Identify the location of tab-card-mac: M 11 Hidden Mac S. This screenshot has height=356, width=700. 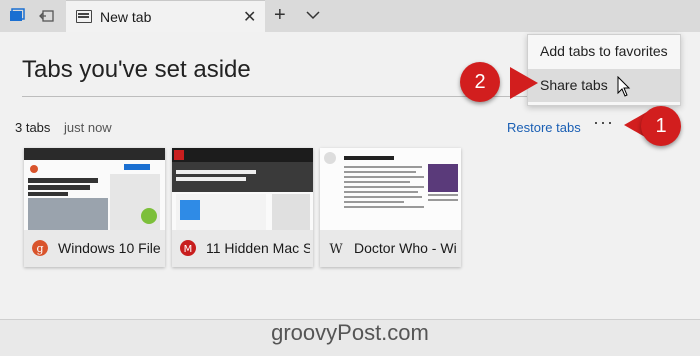
(242, 207).